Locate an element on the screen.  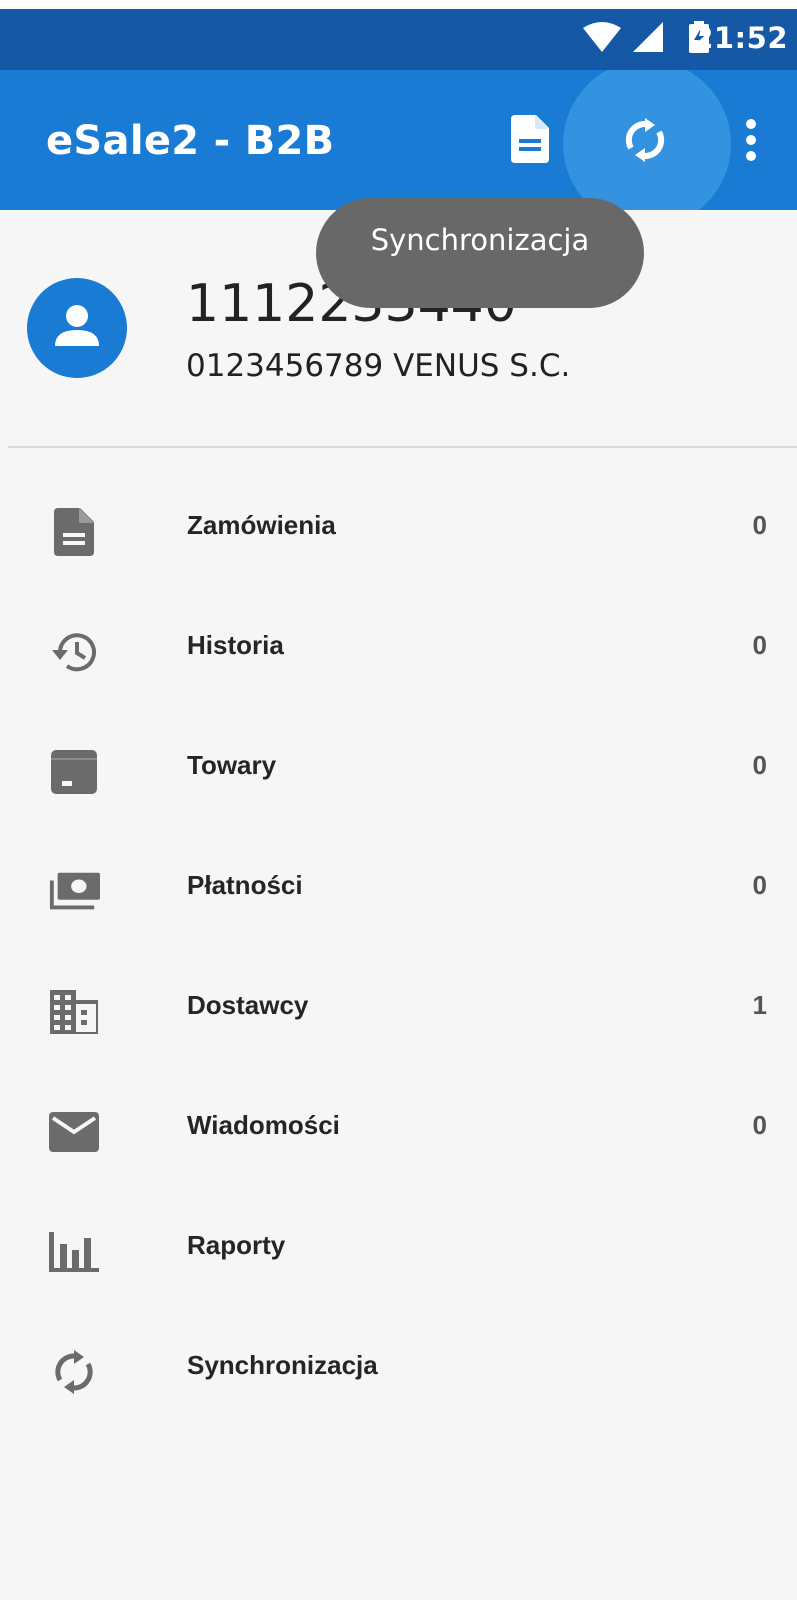
status-icons is located at coordinates (646, 38).